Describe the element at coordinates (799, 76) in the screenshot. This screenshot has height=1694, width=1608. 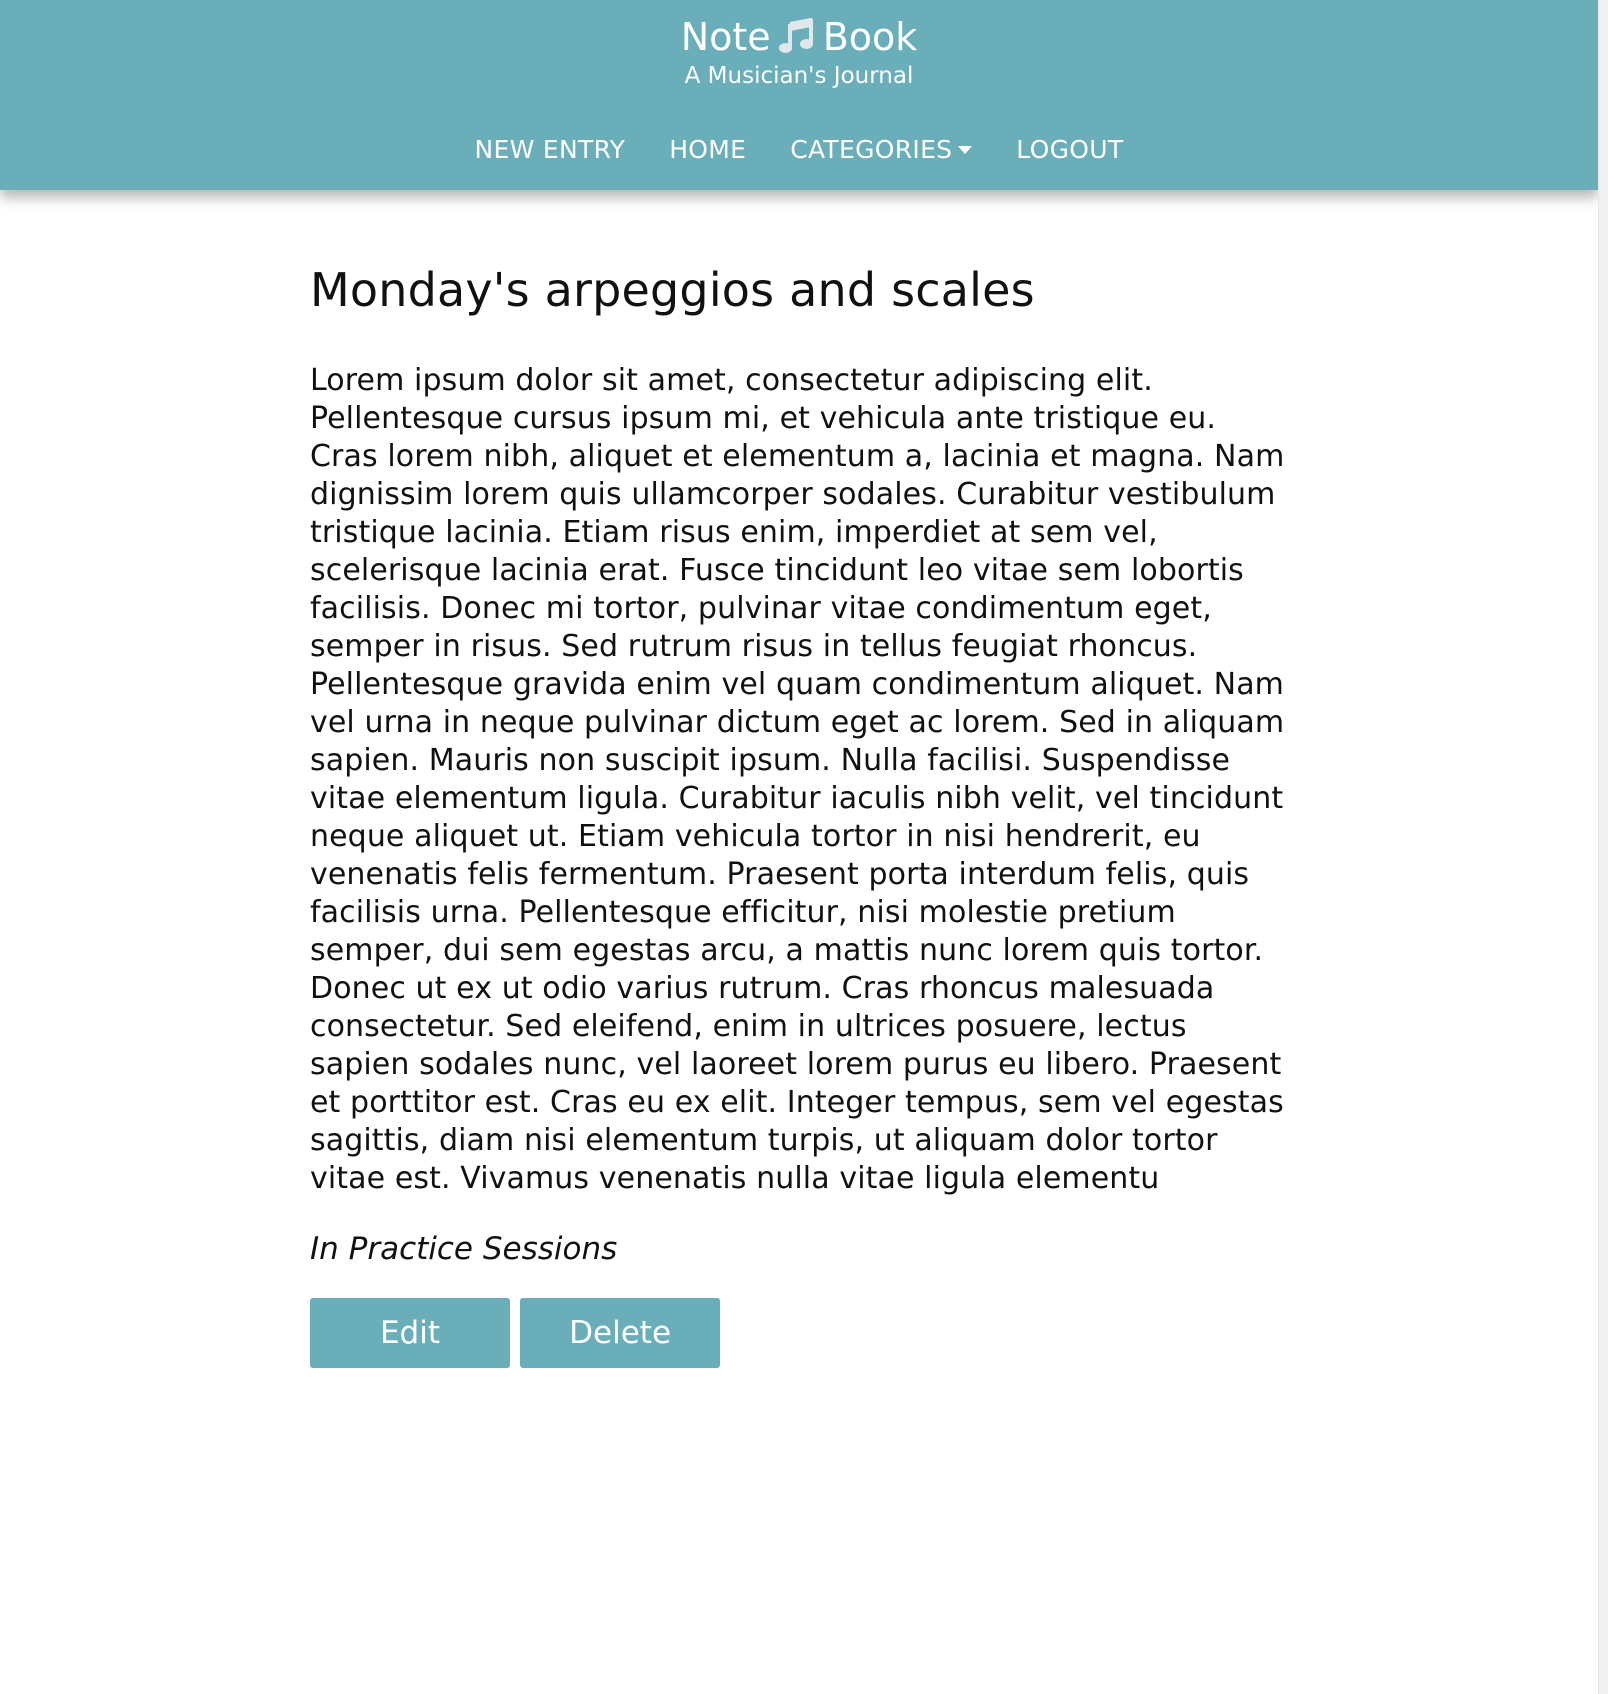
I see `brand-subtitle: A Musician's Journal` at that location.